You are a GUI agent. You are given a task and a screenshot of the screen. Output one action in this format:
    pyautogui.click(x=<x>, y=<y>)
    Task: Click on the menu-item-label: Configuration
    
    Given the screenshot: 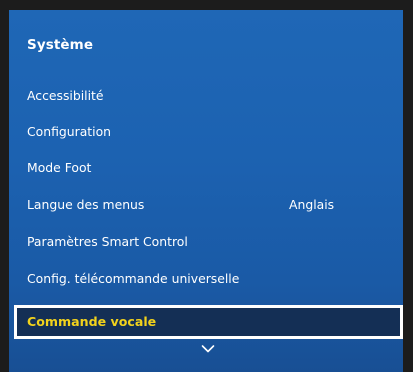 What is the action you would take?
    pyautogui.click(x=69, y=131)
    